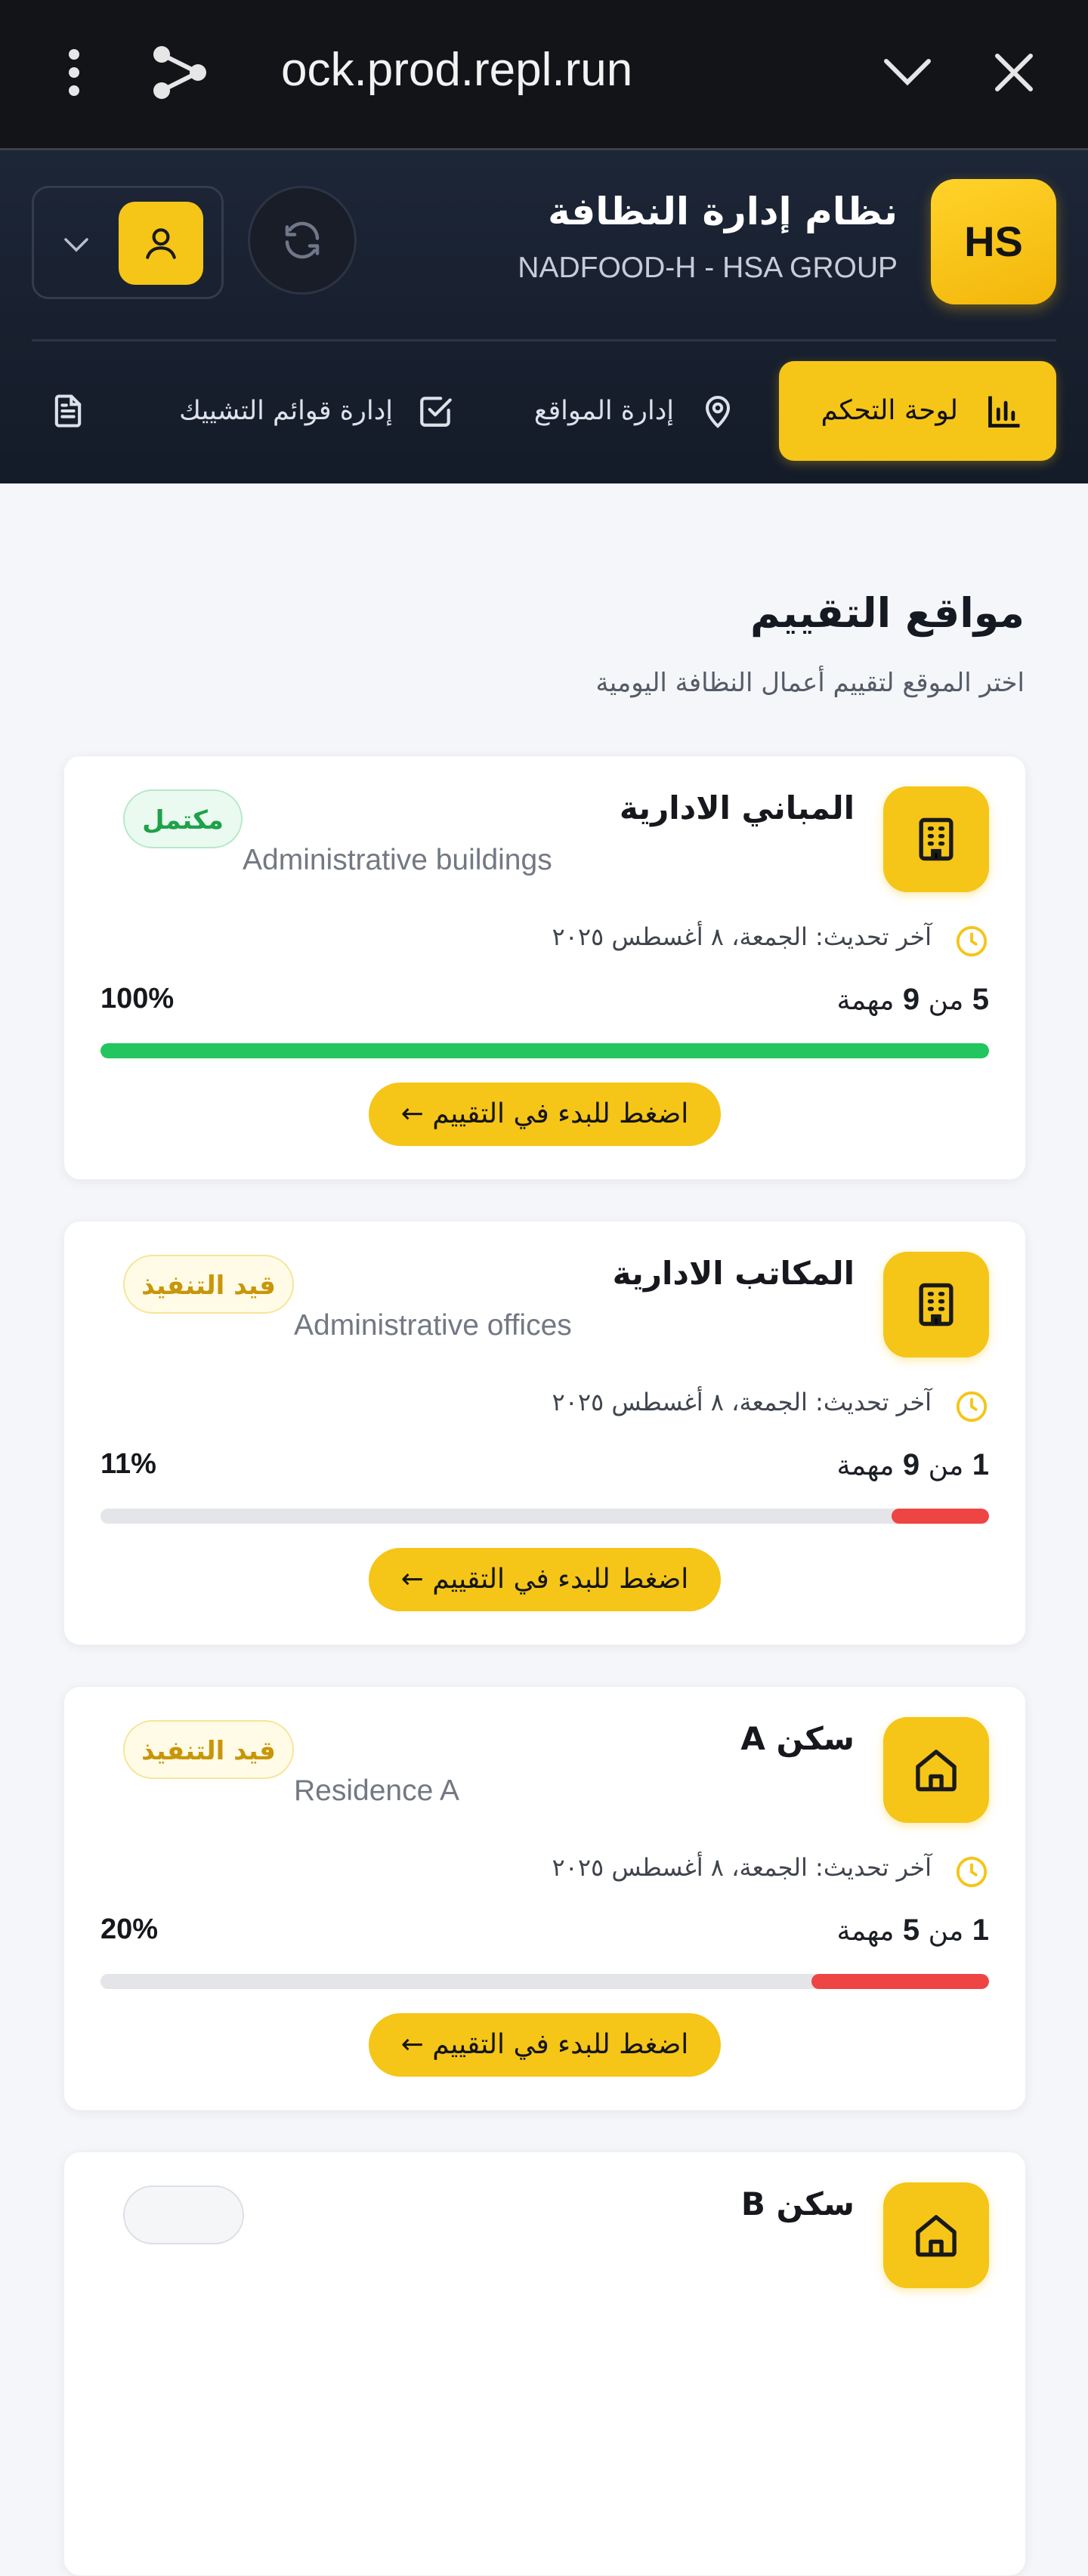  Describe the element at coordinates (129, 1929) in the screenshot. I see `progress-percent: 20%` at that location.